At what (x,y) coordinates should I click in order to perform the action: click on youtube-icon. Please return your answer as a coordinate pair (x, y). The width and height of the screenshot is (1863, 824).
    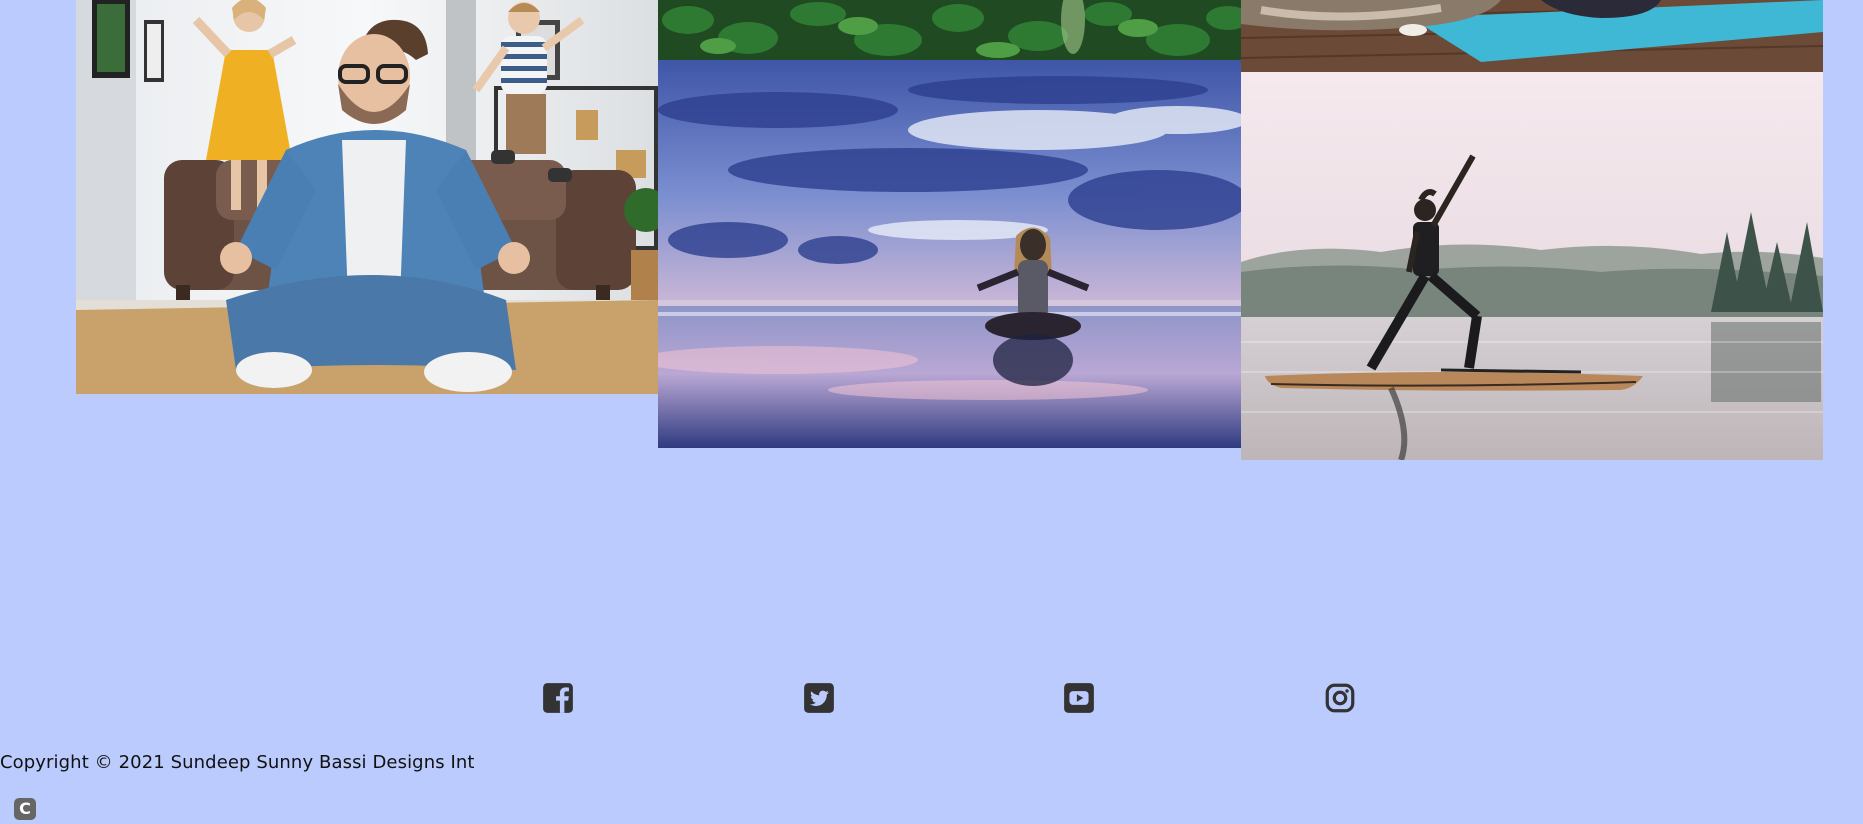
    Looking at the image, I should click on (1079, 698).